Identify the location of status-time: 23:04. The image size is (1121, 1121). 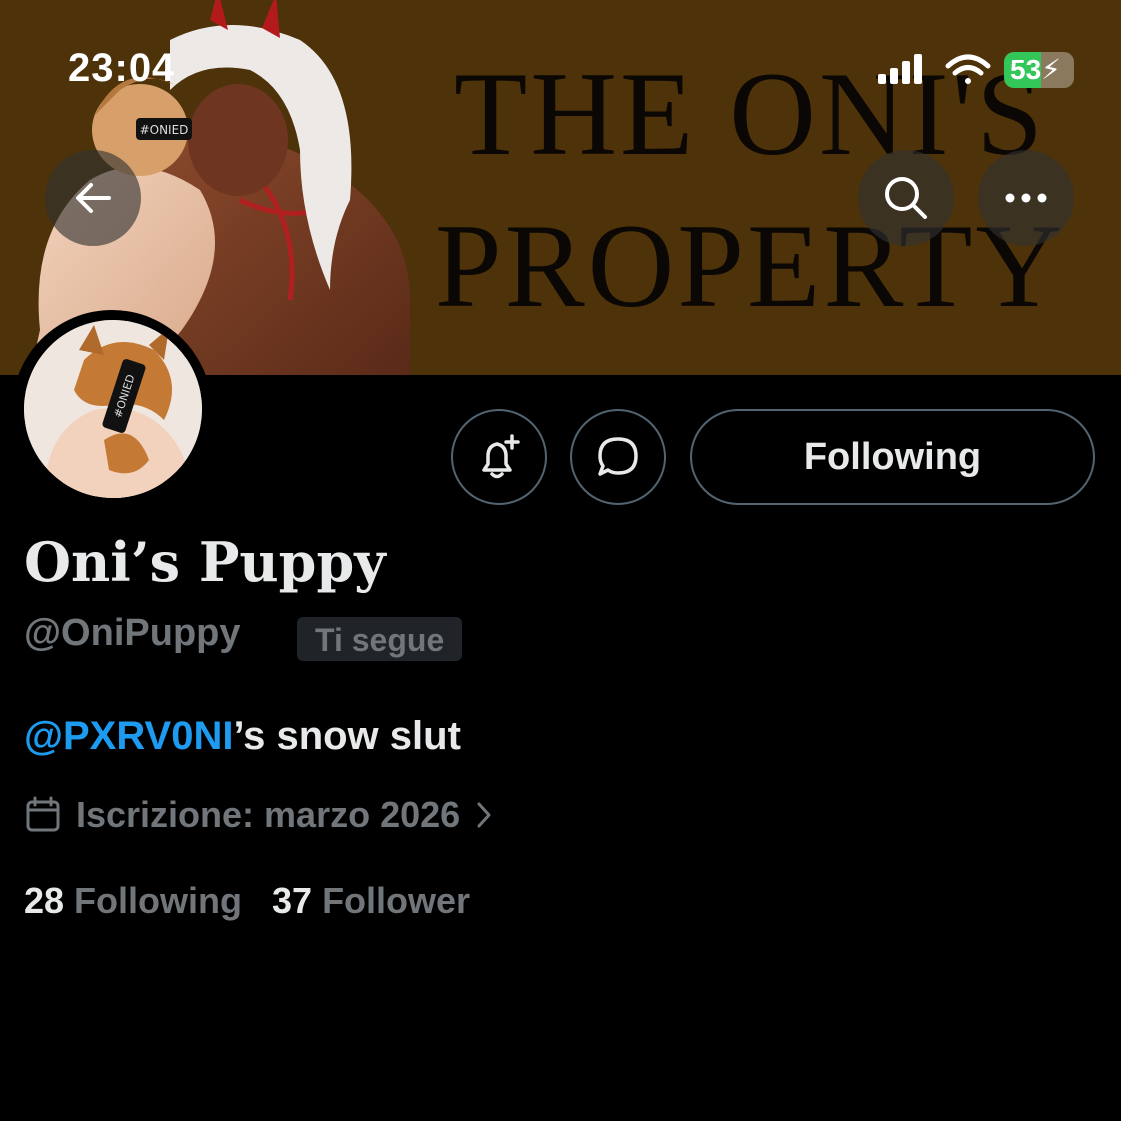
(122, 68).